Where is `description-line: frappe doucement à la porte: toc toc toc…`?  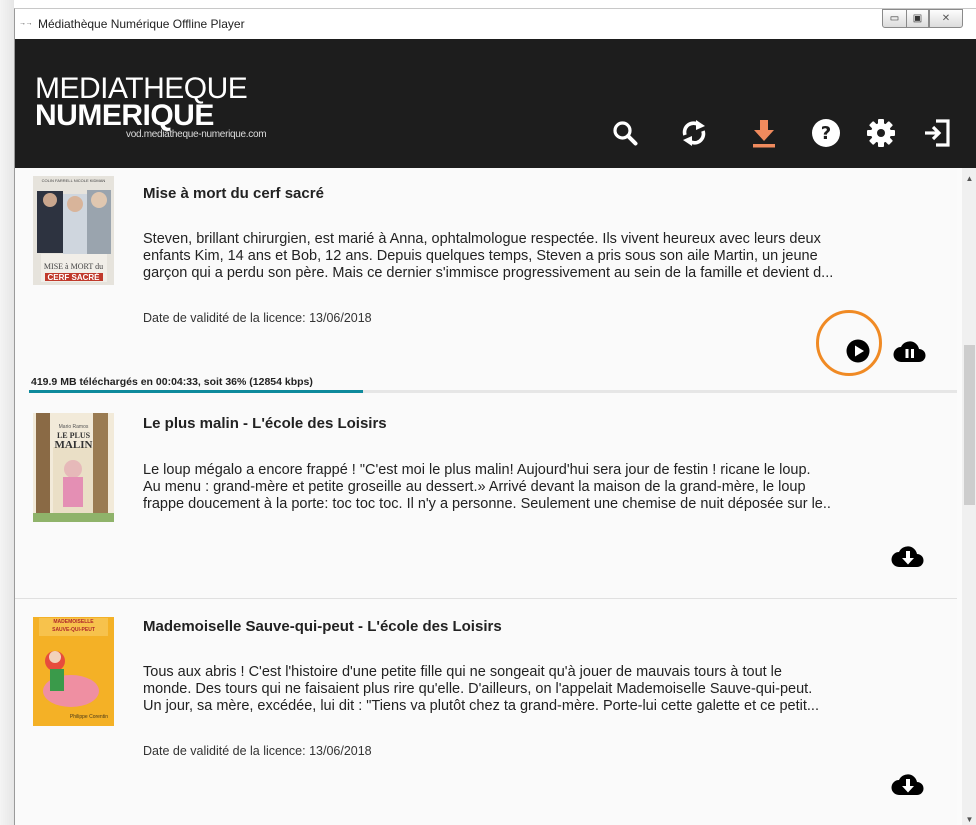
description-line: frappe doucement à la porte: toc toc toc… is located at coordinates (487, 504).